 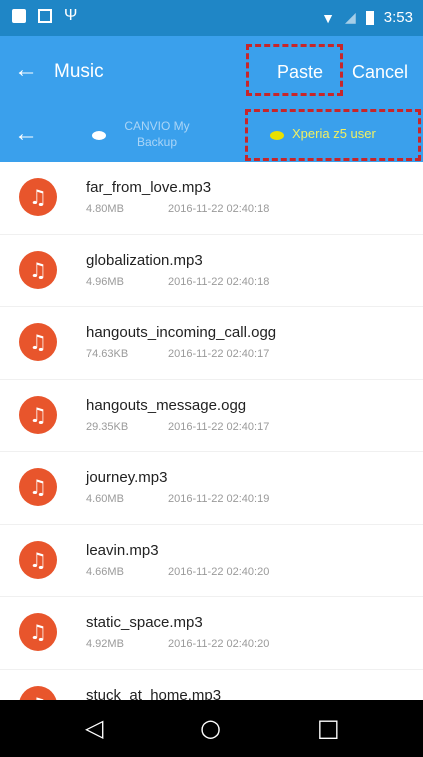 I want to click on file-row: ♫ leavin.mp3 4.66MB 2016-11-22 02:40:20, so click(x=211, y=561).